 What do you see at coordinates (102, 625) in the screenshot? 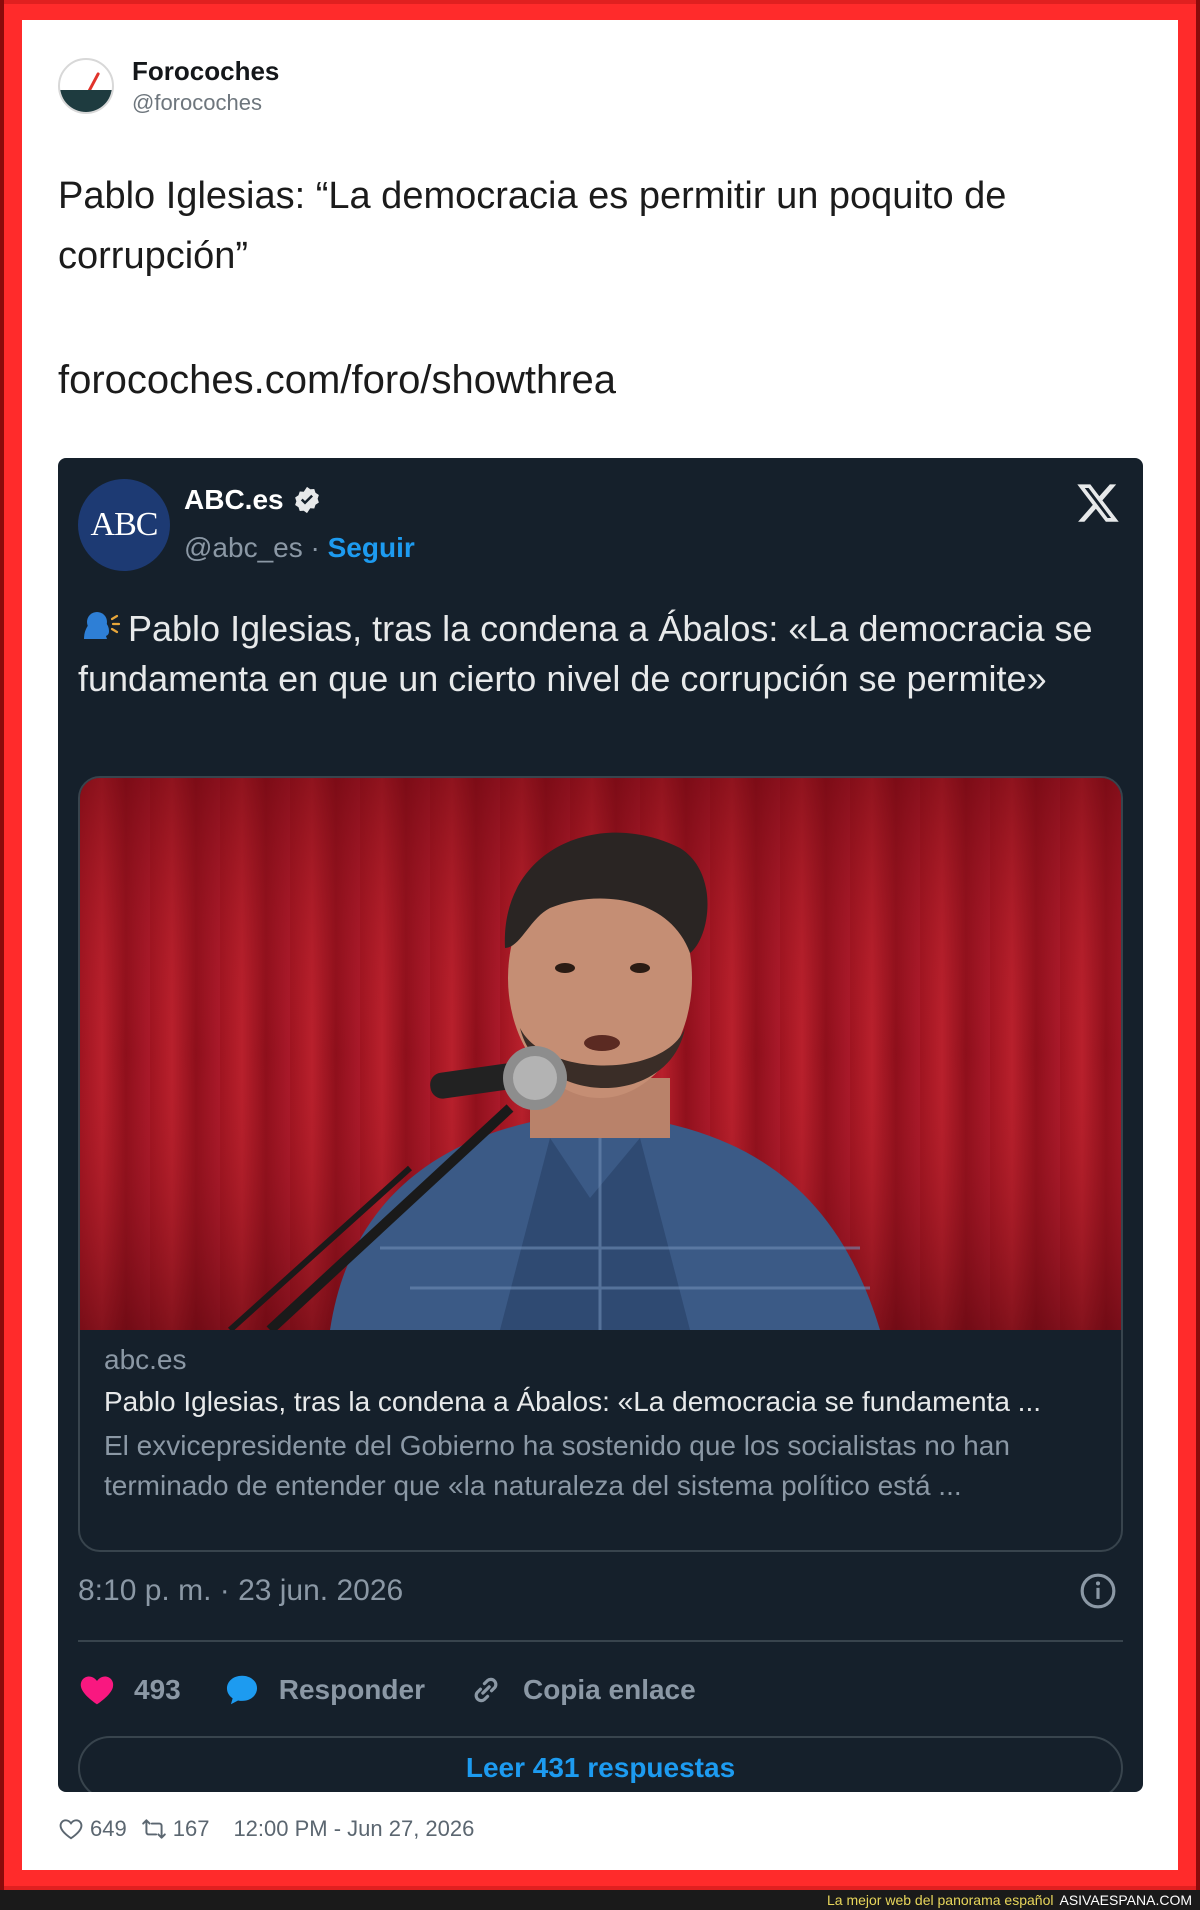
I see `speaking-head-icon` at bounding box center [102, 625].